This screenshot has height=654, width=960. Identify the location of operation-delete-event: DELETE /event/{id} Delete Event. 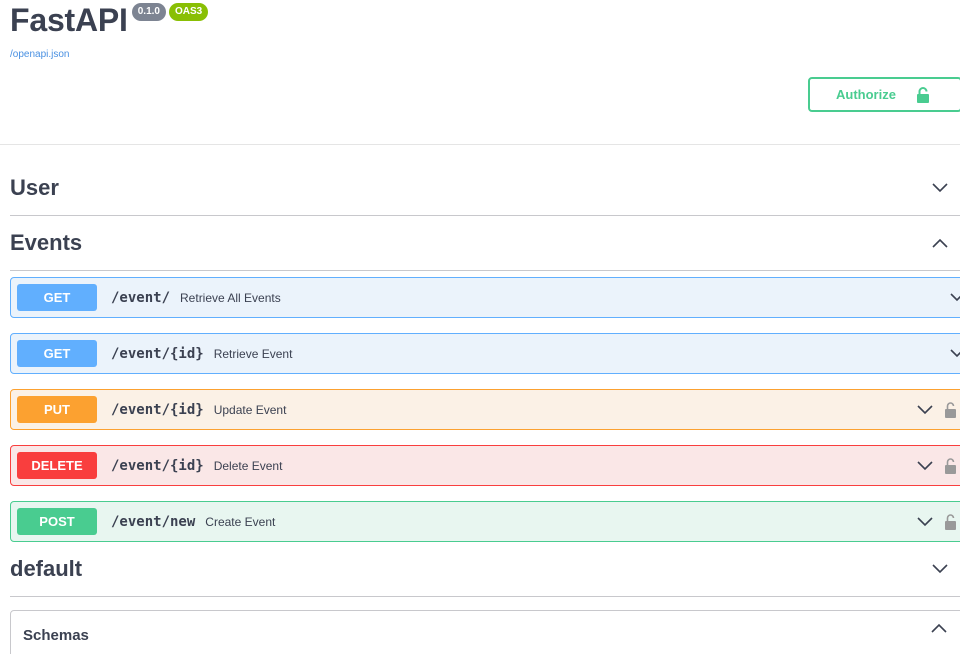
(485, 465).